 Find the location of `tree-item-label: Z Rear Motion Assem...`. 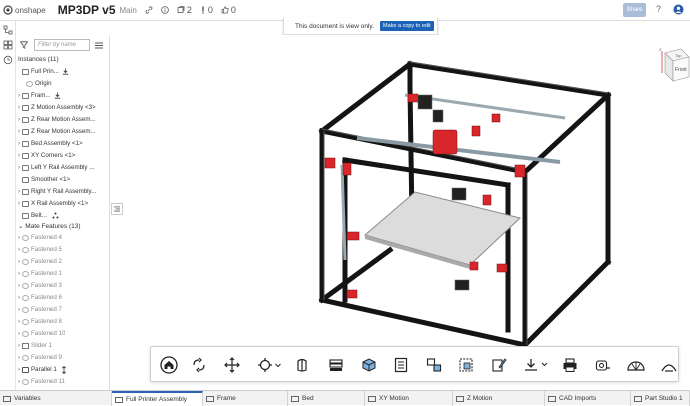

tree-item-label: Z Rear Motion Assem... is located at coordinates (63, 119).